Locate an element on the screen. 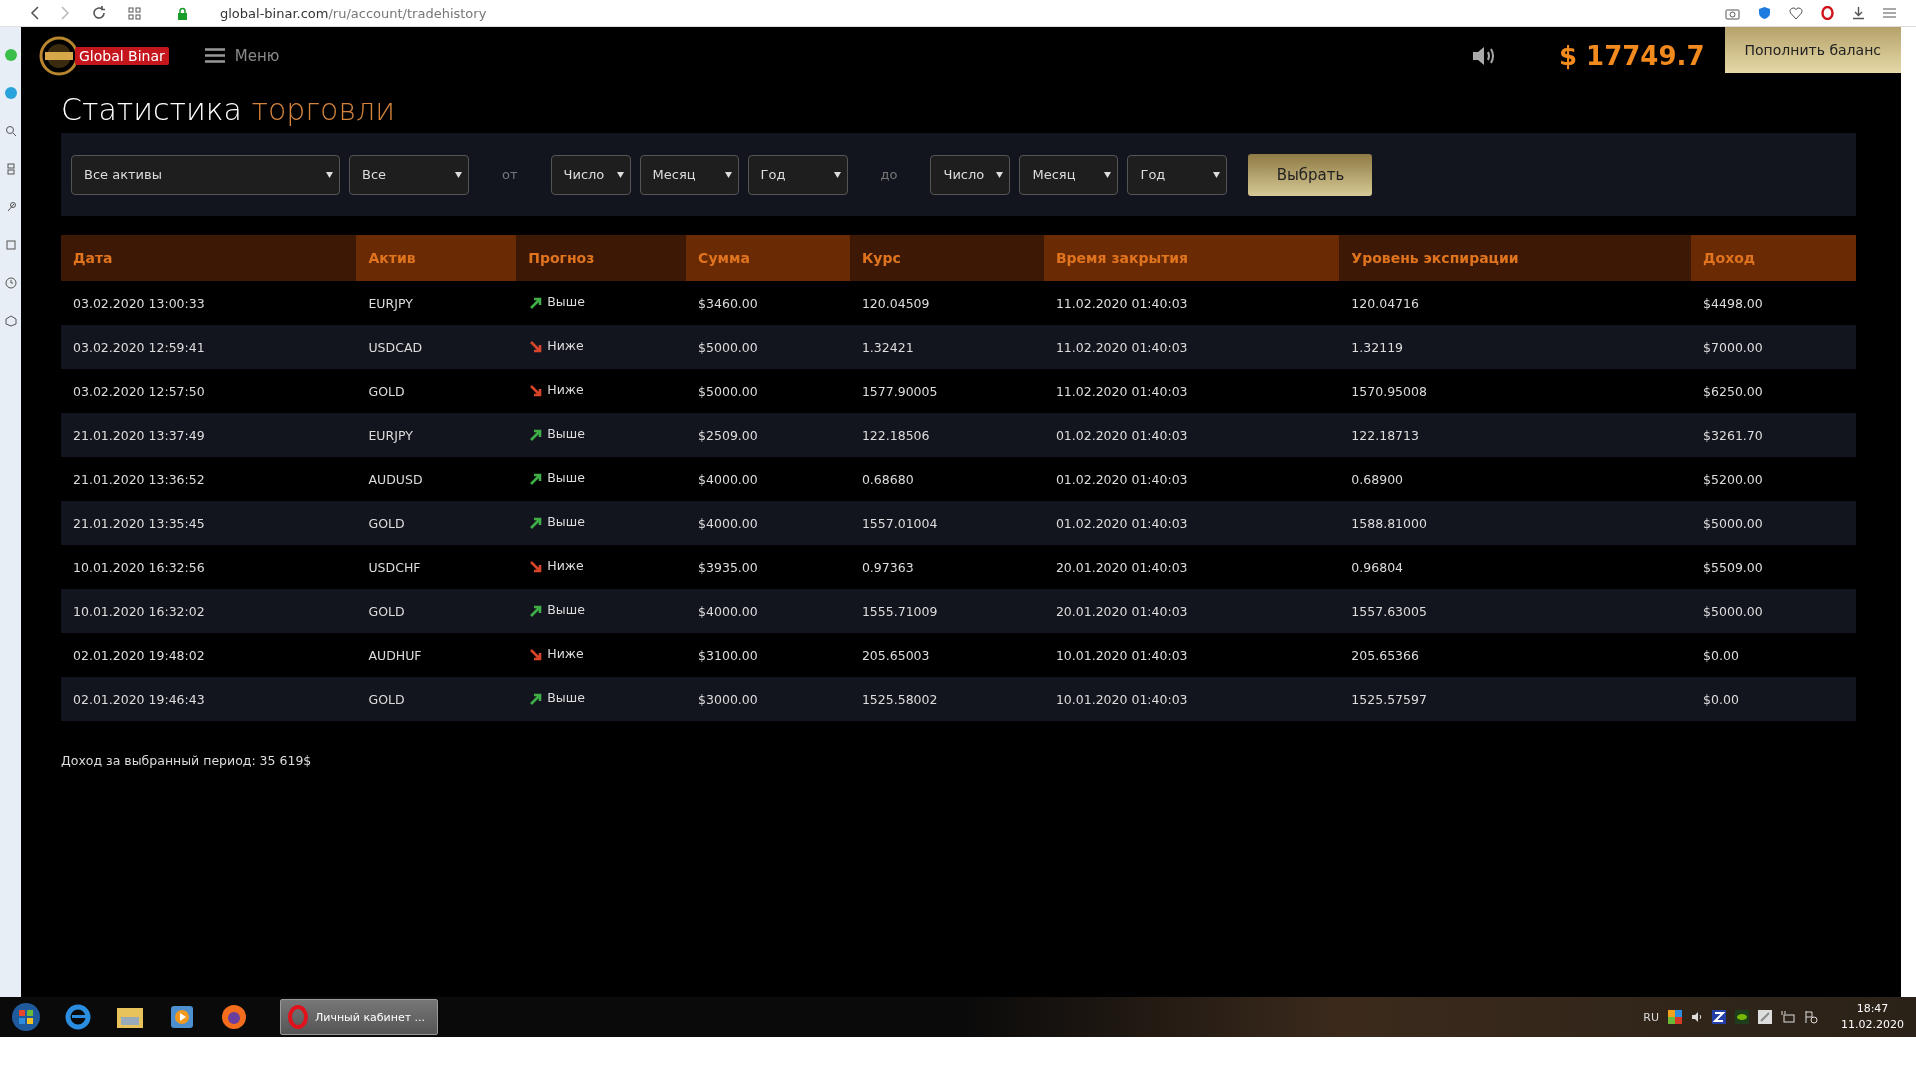  period-income-text: Доход за выбранный период: 35 619$ is located at coordinates (187, 760).